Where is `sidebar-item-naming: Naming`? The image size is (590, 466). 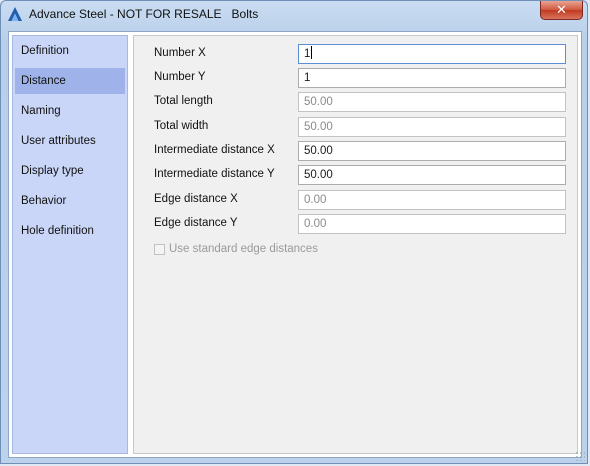
sidebar-item-naming: Naming is located at coordinates (70, 111).